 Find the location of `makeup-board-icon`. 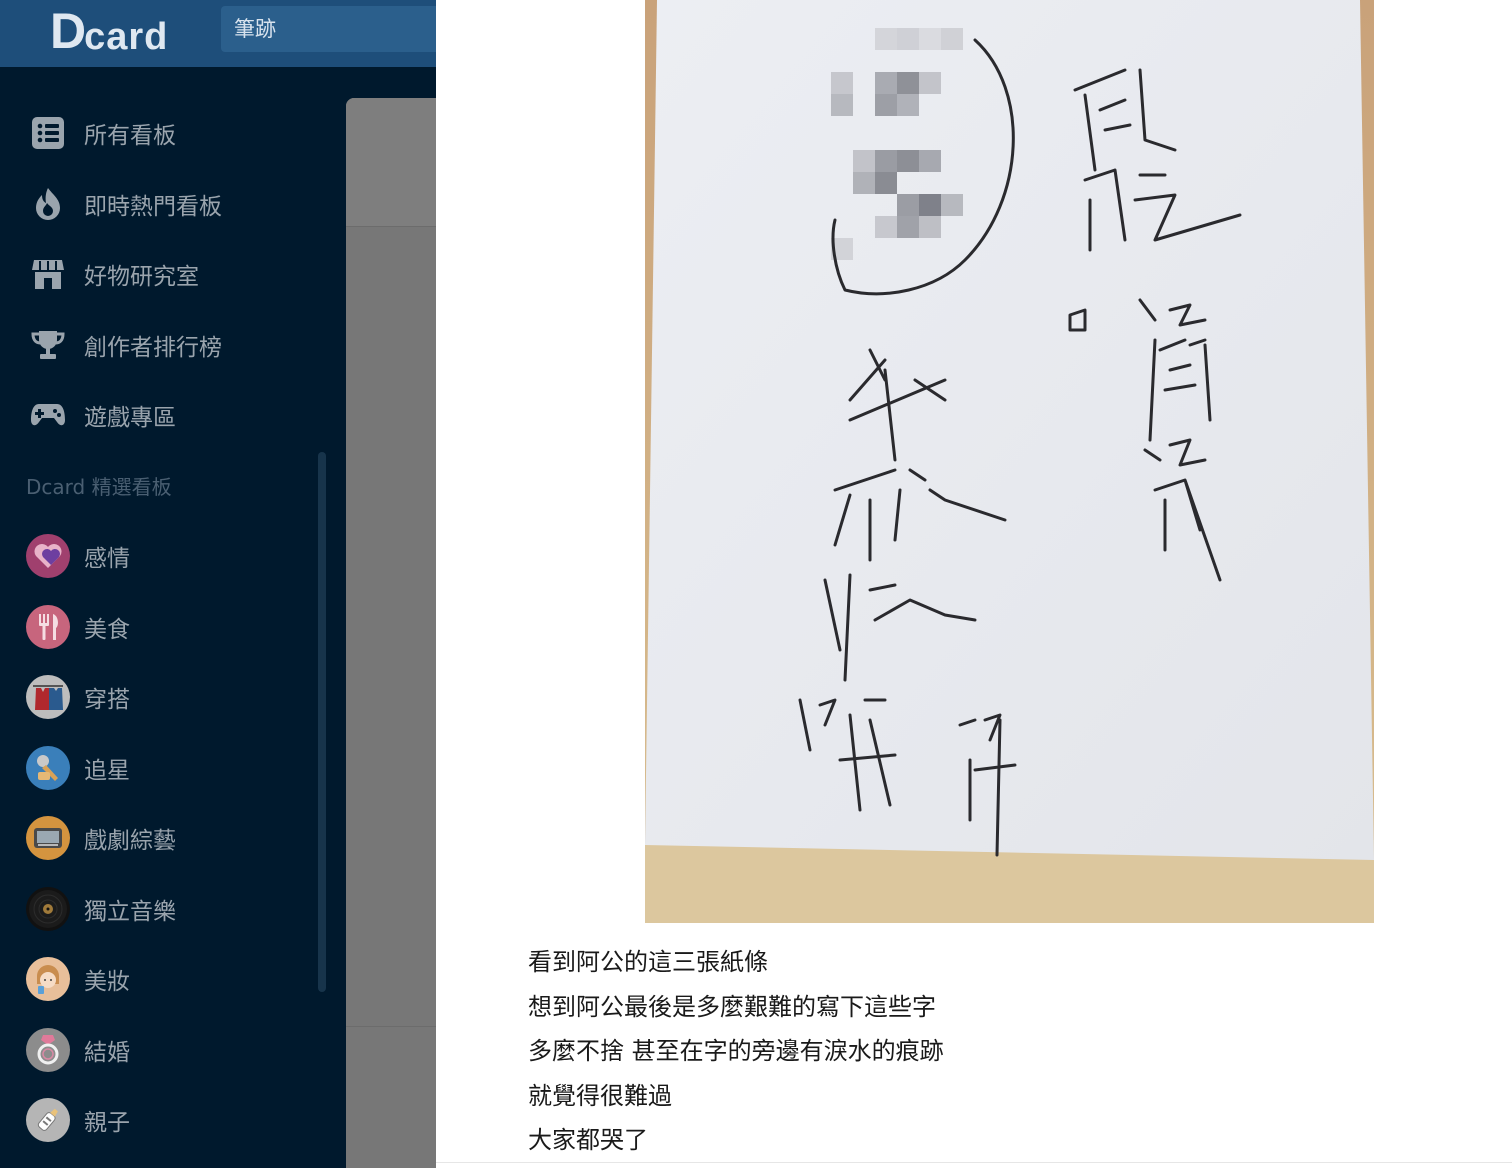

makeup-board-icon is located at coordinates (48, 979).